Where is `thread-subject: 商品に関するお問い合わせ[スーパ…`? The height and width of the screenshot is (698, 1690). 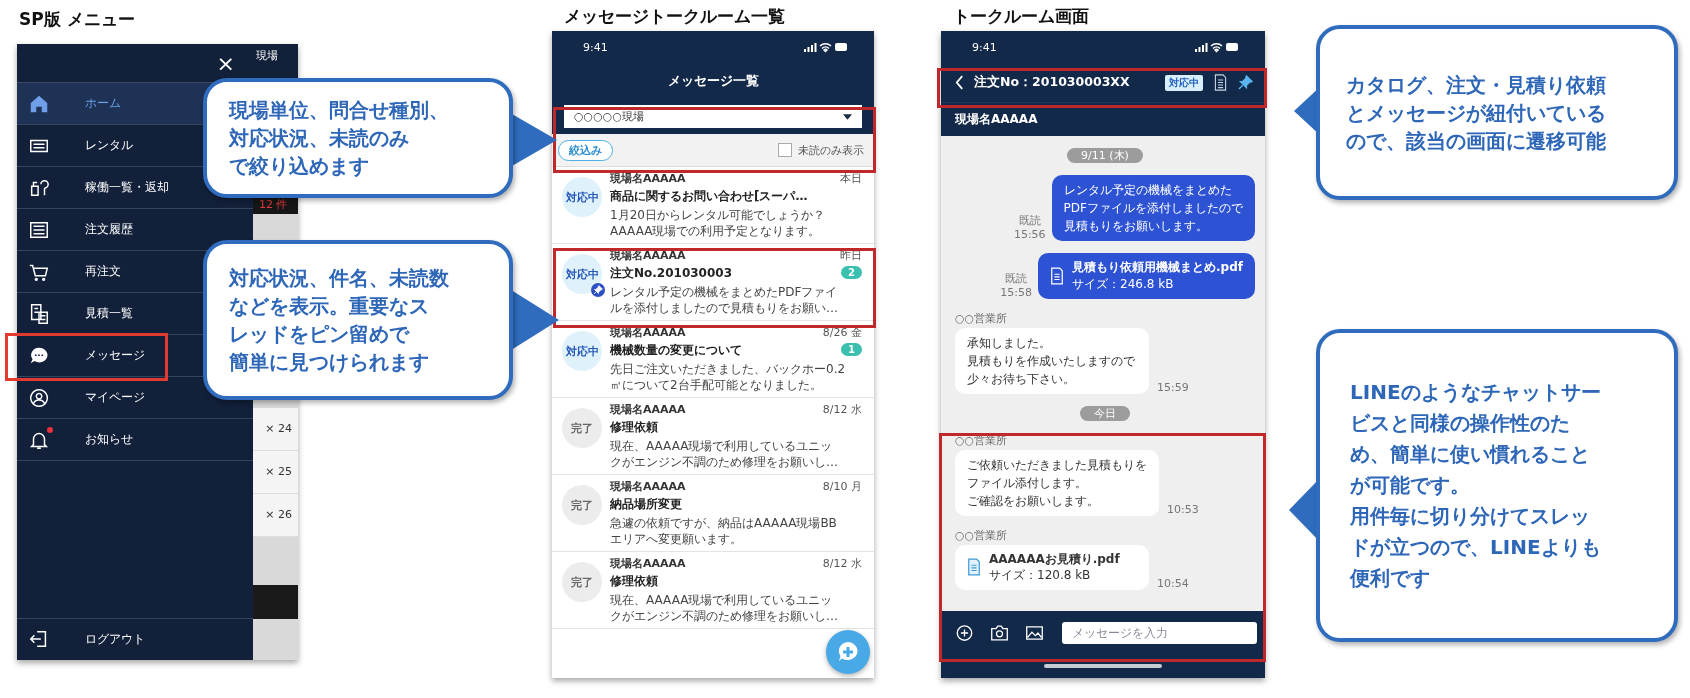
thread-subject: 商品に関するお問い合わせ[スーパ… is located at coordinates (709, 196).